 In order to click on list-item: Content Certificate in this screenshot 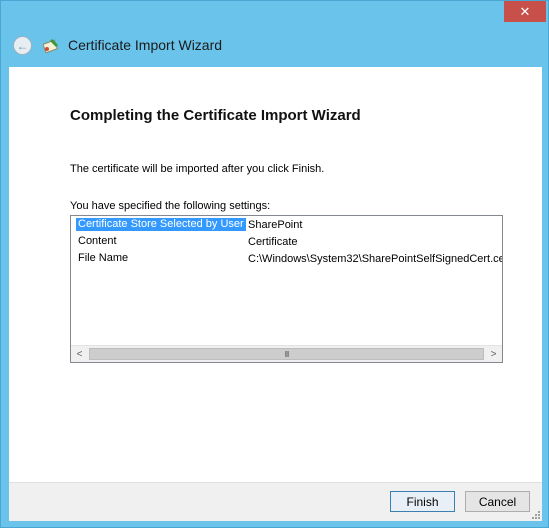, I will do `click(286, 242)`.